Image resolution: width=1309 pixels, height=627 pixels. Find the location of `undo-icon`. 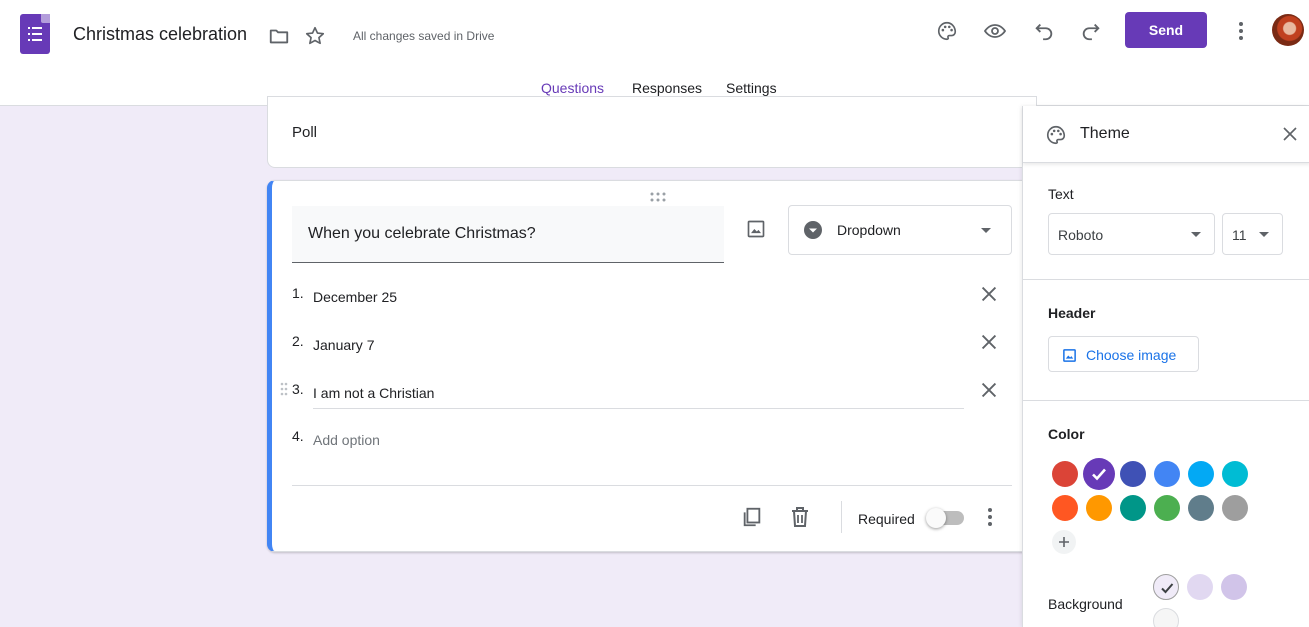

undo-icon is located at coordinates (1044, 31).